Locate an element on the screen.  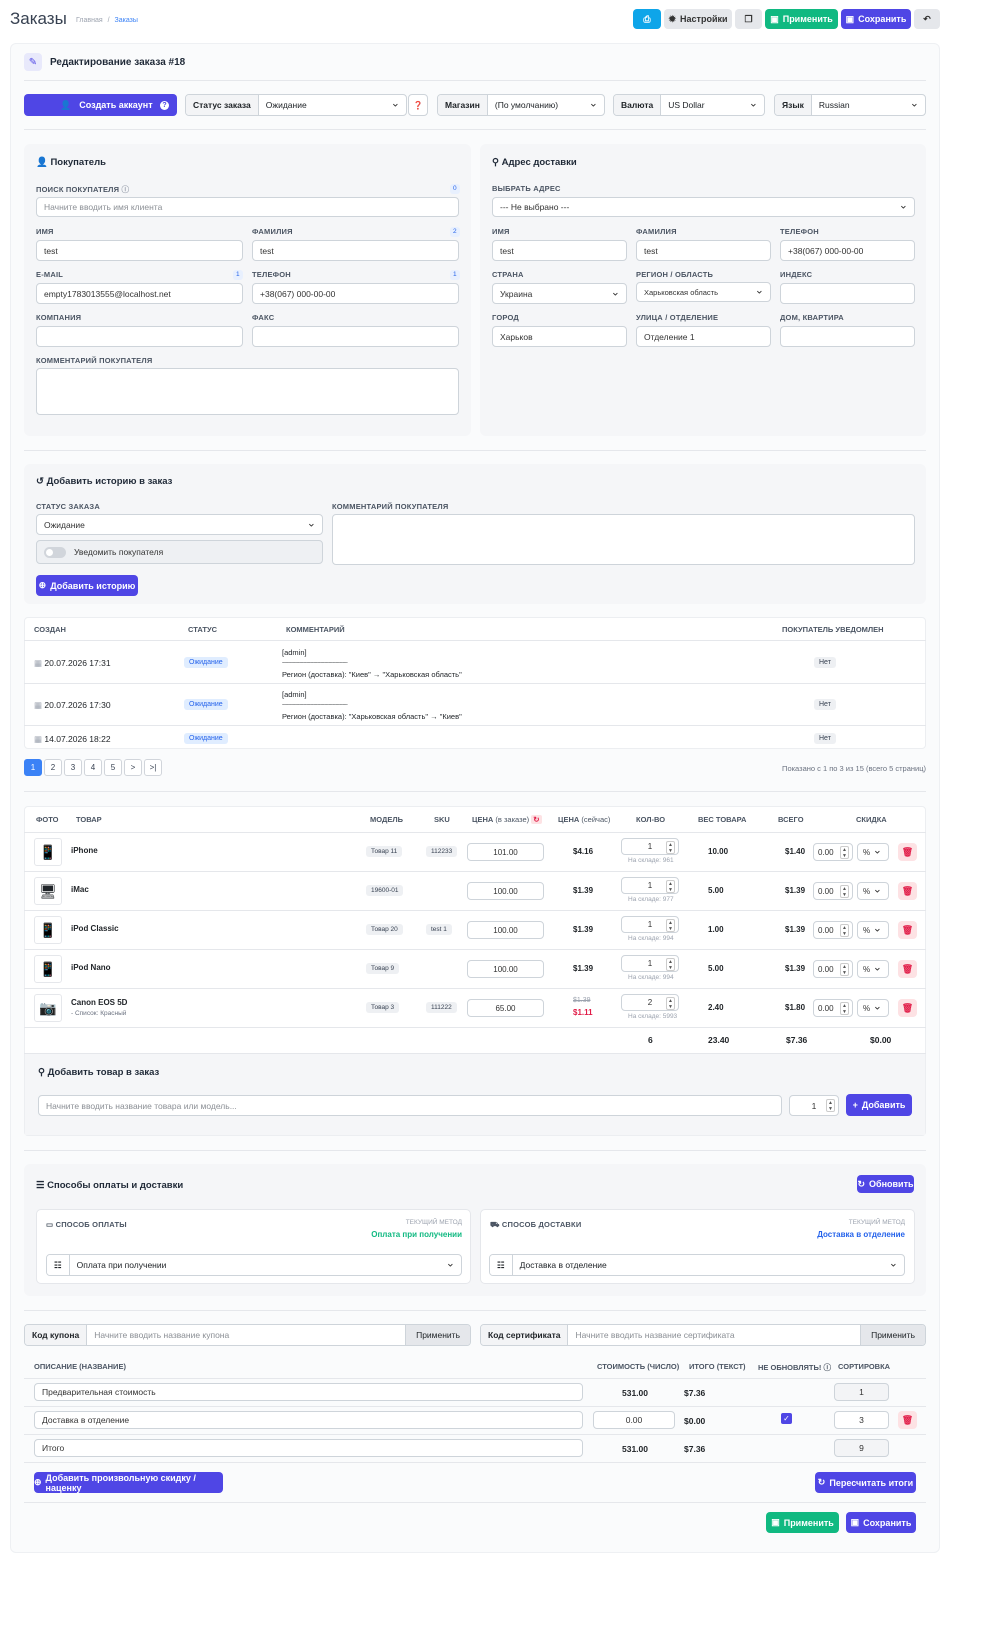
add-discount-button: ⊕ Добавить произвольную скидку / наценку is located at coordinates (128, 1482).